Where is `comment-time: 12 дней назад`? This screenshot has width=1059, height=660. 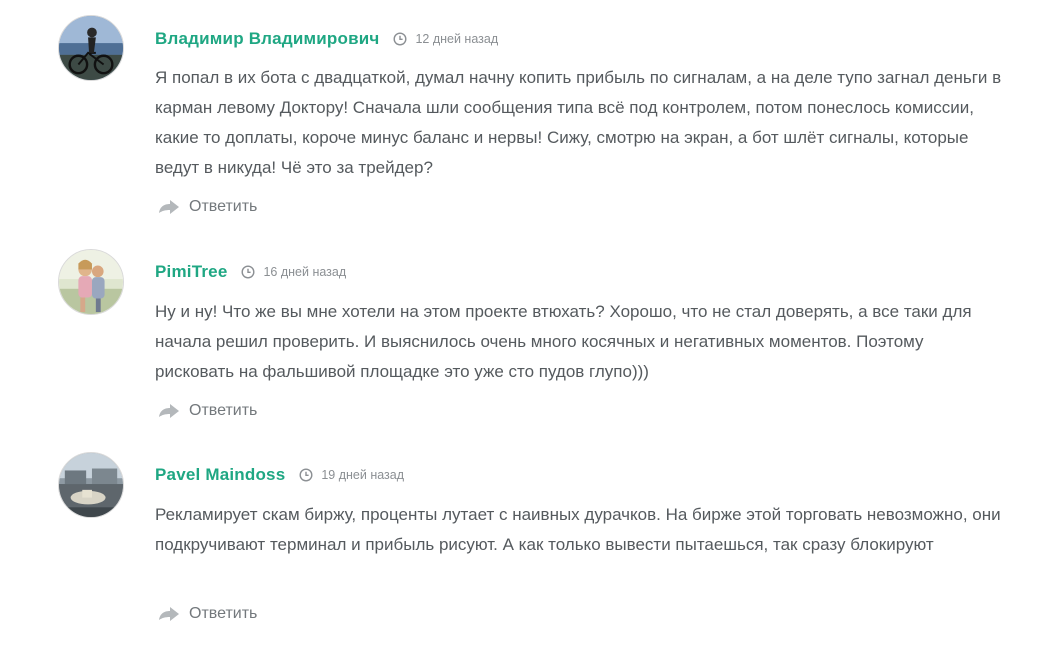
comment-time: 12 дней назад is located at coordinates (445, 39).